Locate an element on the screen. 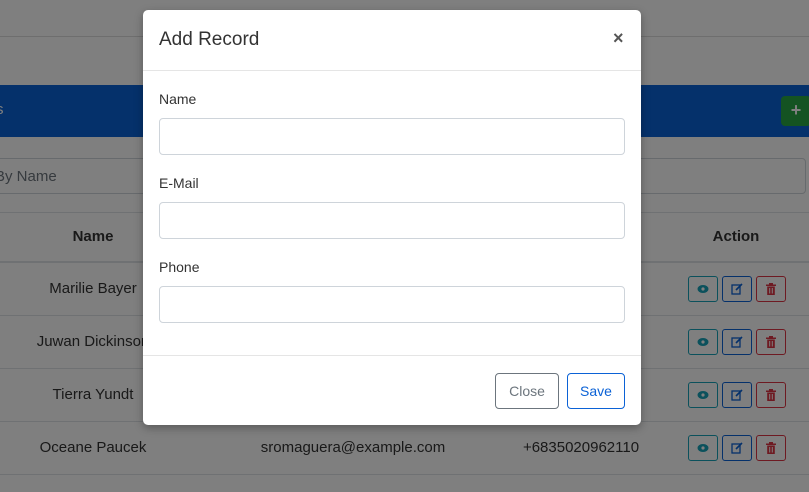 The width and height of the screenshot is (809, 492). close-button: Close is located at coordinates (527, 391).